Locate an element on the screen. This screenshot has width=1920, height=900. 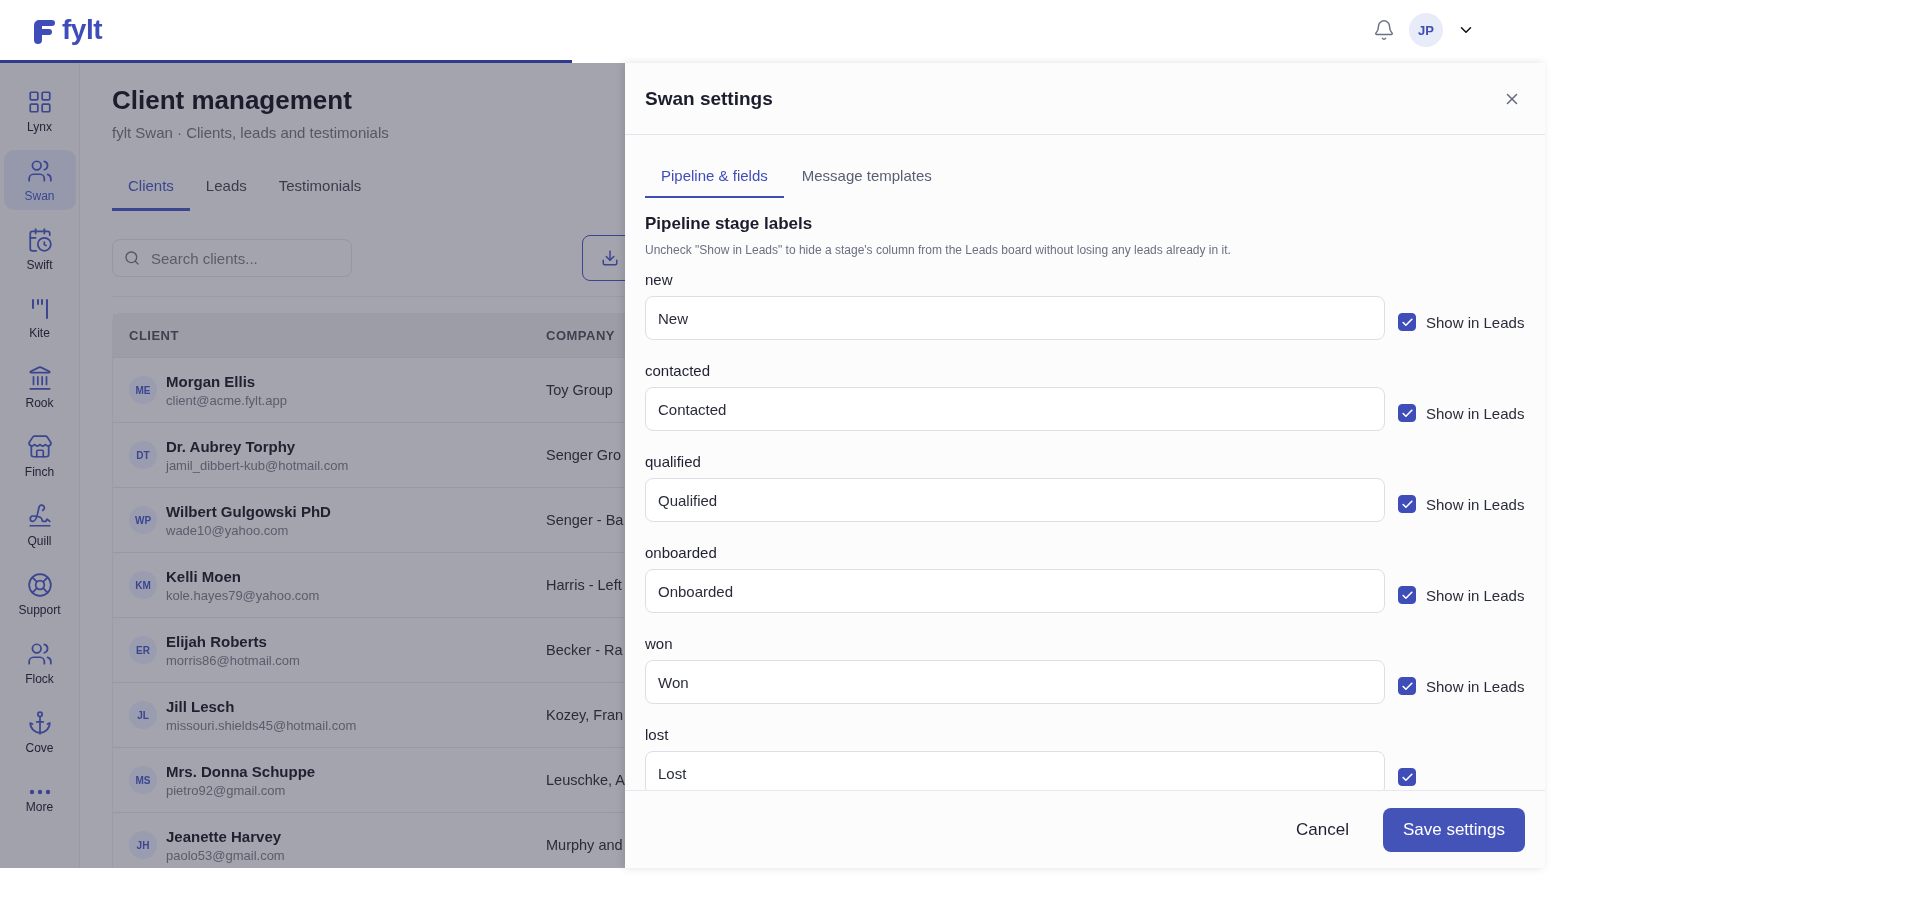
cancel-button: Cancel is located at coordinates (1322, 829).